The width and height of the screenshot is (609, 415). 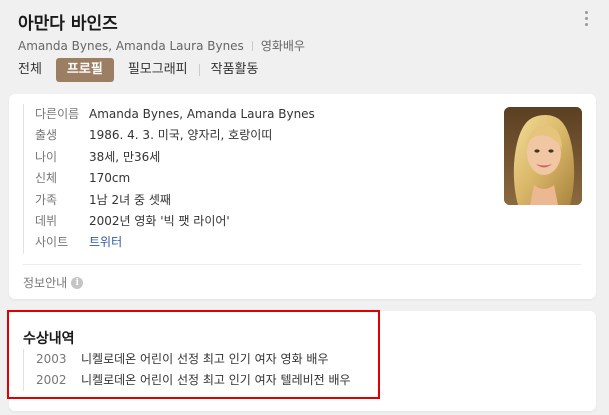 I want to click on tab-all: 전체, so click(x=30, y=70).